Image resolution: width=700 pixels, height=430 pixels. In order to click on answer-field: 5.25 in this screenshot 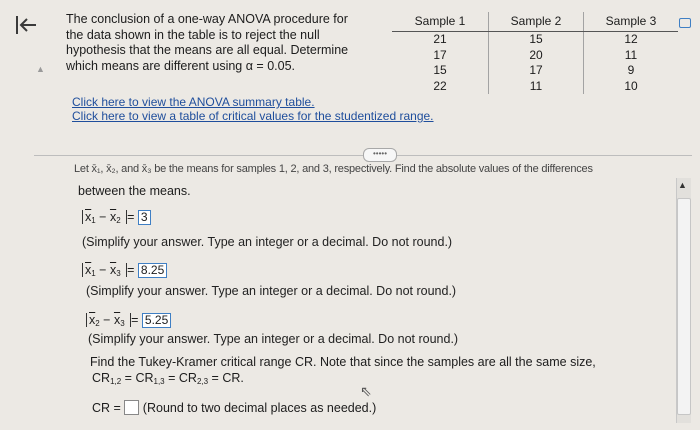, I will do `click(156, 320)`.